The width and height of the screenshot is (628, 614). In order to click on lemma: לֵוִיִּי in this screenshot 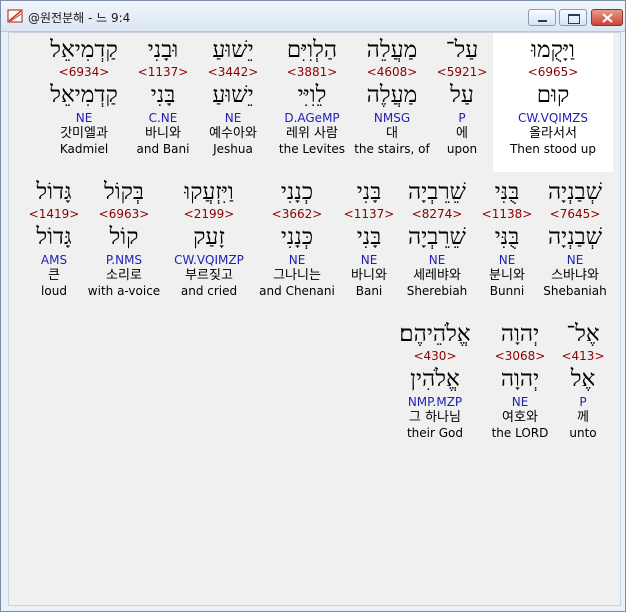, I will do `click(312, 95)`.